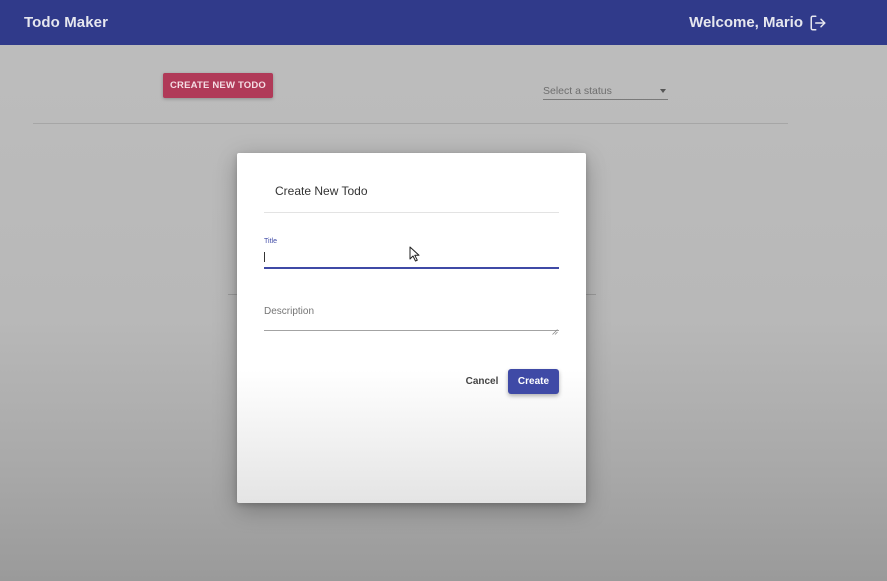 This screenshot has height=581, width=887. What do you see at coordinates (482, 381) in the screenshot?
I see `cancel-button: Cancel` at bounding box center [482, 381].